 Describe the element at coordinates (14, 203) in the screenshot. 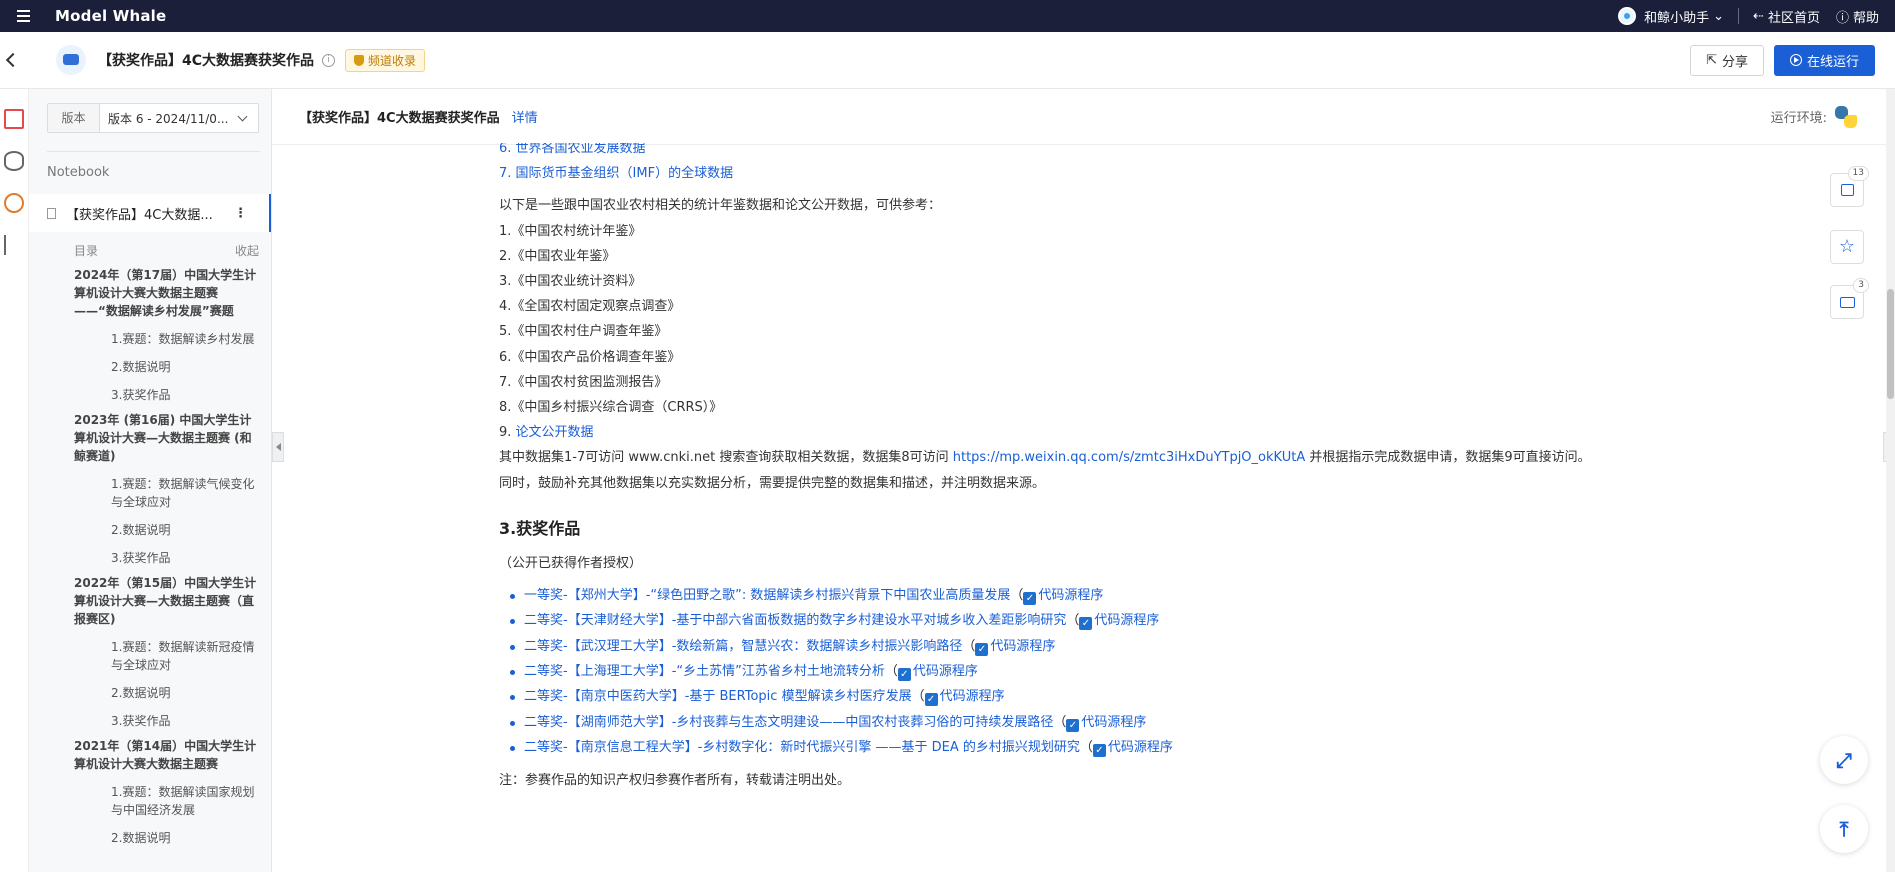

I see `gauge-icon` at that location.